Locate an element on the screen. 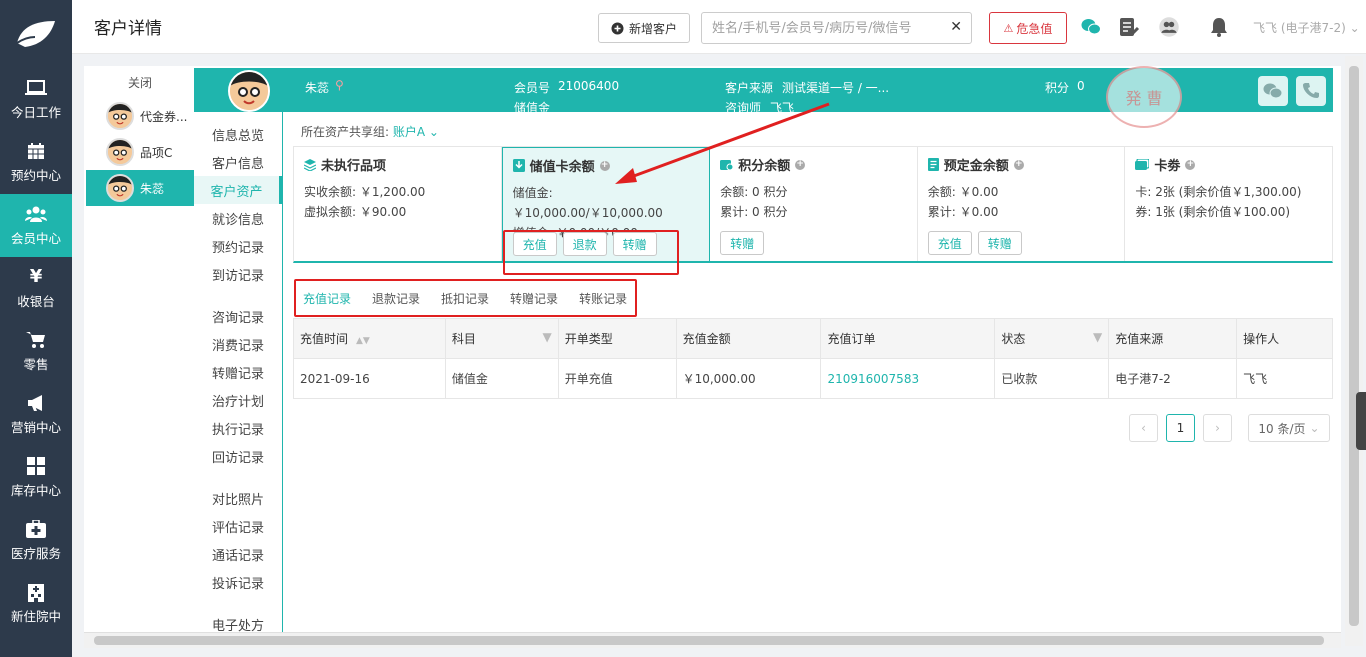 The width and height of the screenshot is (1366, 657). nav-item-label: 收银台 is located at coordinates (36, 301).